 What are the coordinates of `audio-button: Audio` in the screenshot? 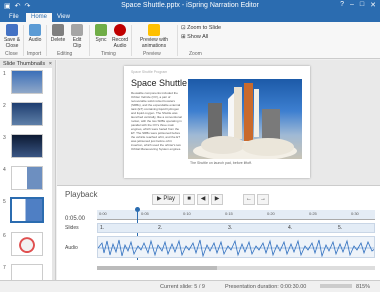 It's located at (35, 33).